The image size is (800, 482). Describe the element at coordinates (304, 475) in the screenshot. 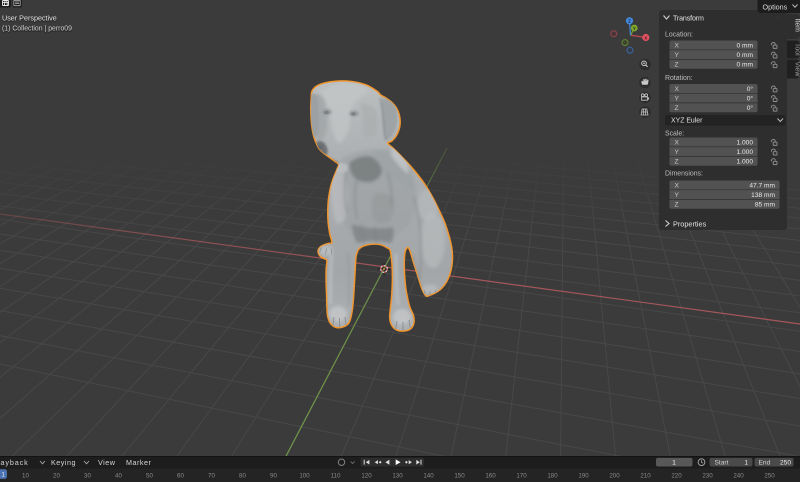

I see `svg-text: 100` at that location.